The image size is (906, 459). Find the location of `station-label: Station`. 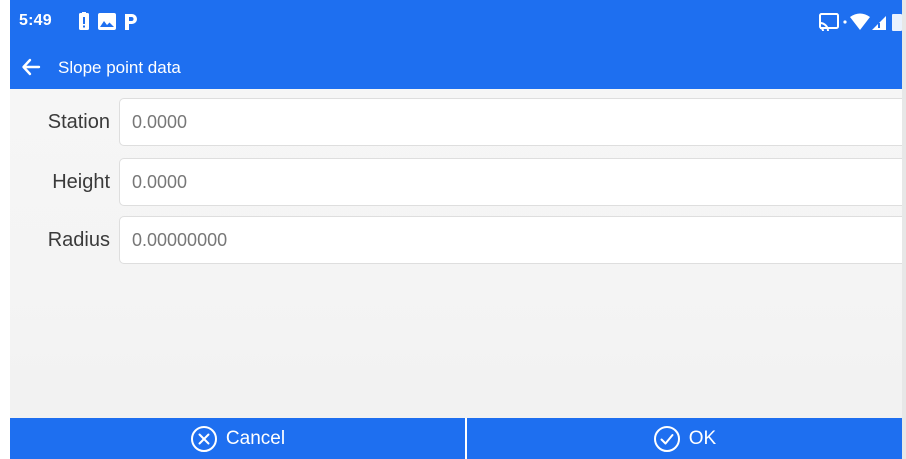

station-label: Station is located at coordinates (78, 122).